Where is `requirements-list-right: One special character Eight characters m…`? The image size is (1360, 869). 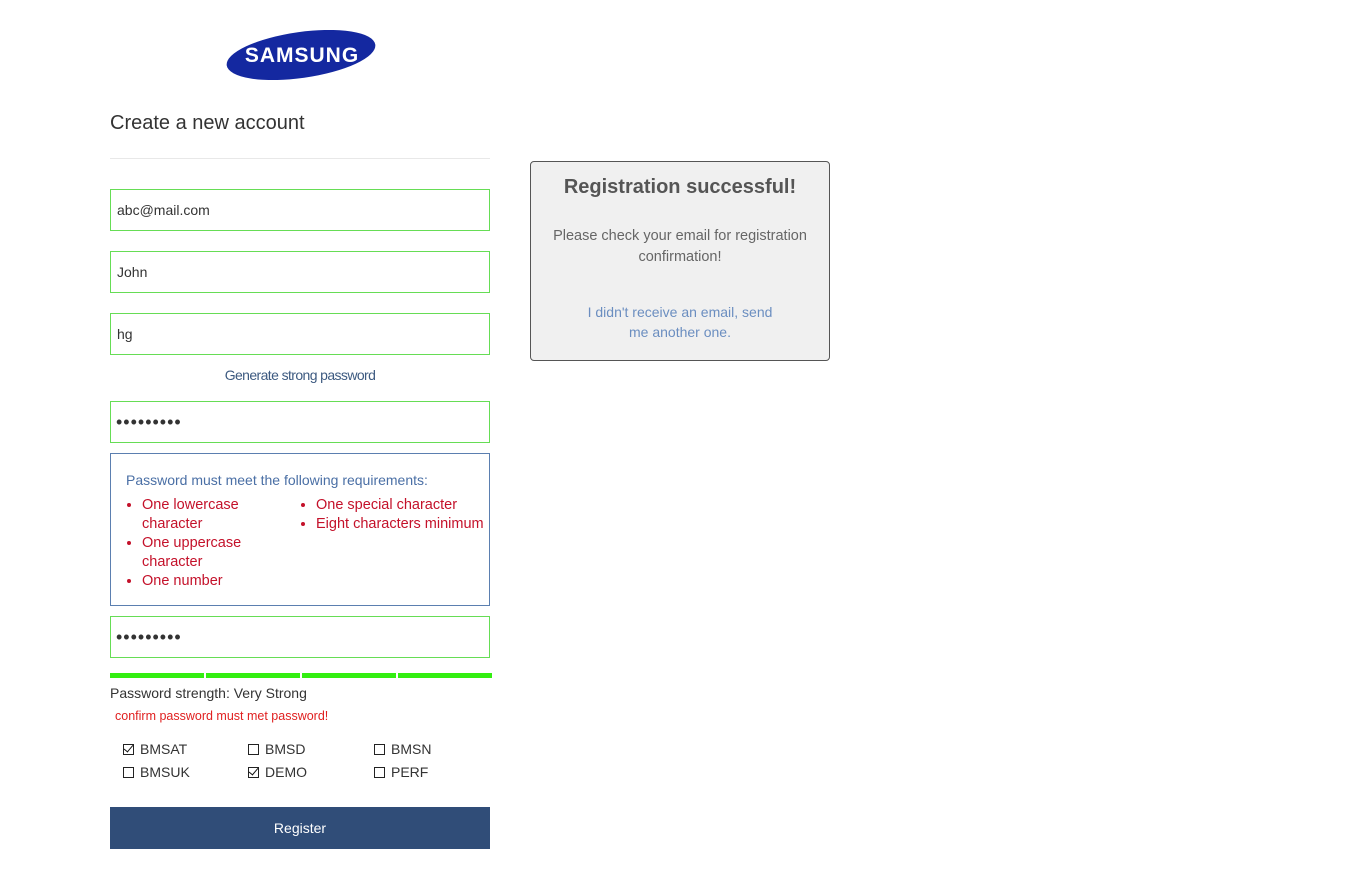 requirements-list-right: One special character Eight characters m… is located at coordinates (395, 515).